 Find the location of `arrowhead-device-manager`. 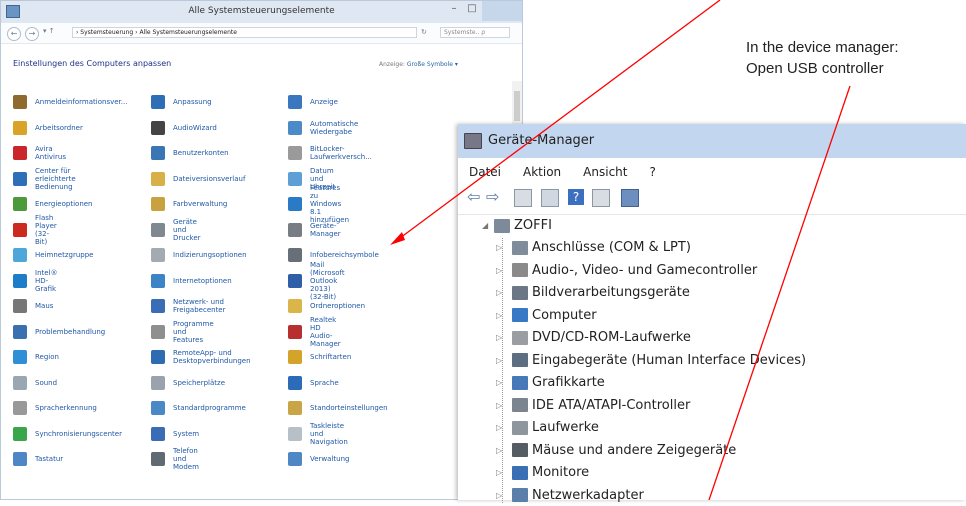

arrowhead-device-manager is located at coordinates (397, 238).